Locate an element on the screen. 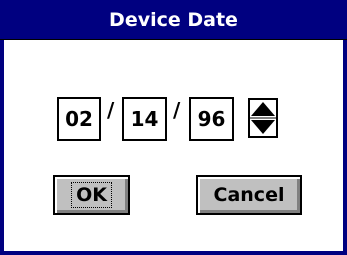  day-field: 14 is located at coordinates (144, 119).